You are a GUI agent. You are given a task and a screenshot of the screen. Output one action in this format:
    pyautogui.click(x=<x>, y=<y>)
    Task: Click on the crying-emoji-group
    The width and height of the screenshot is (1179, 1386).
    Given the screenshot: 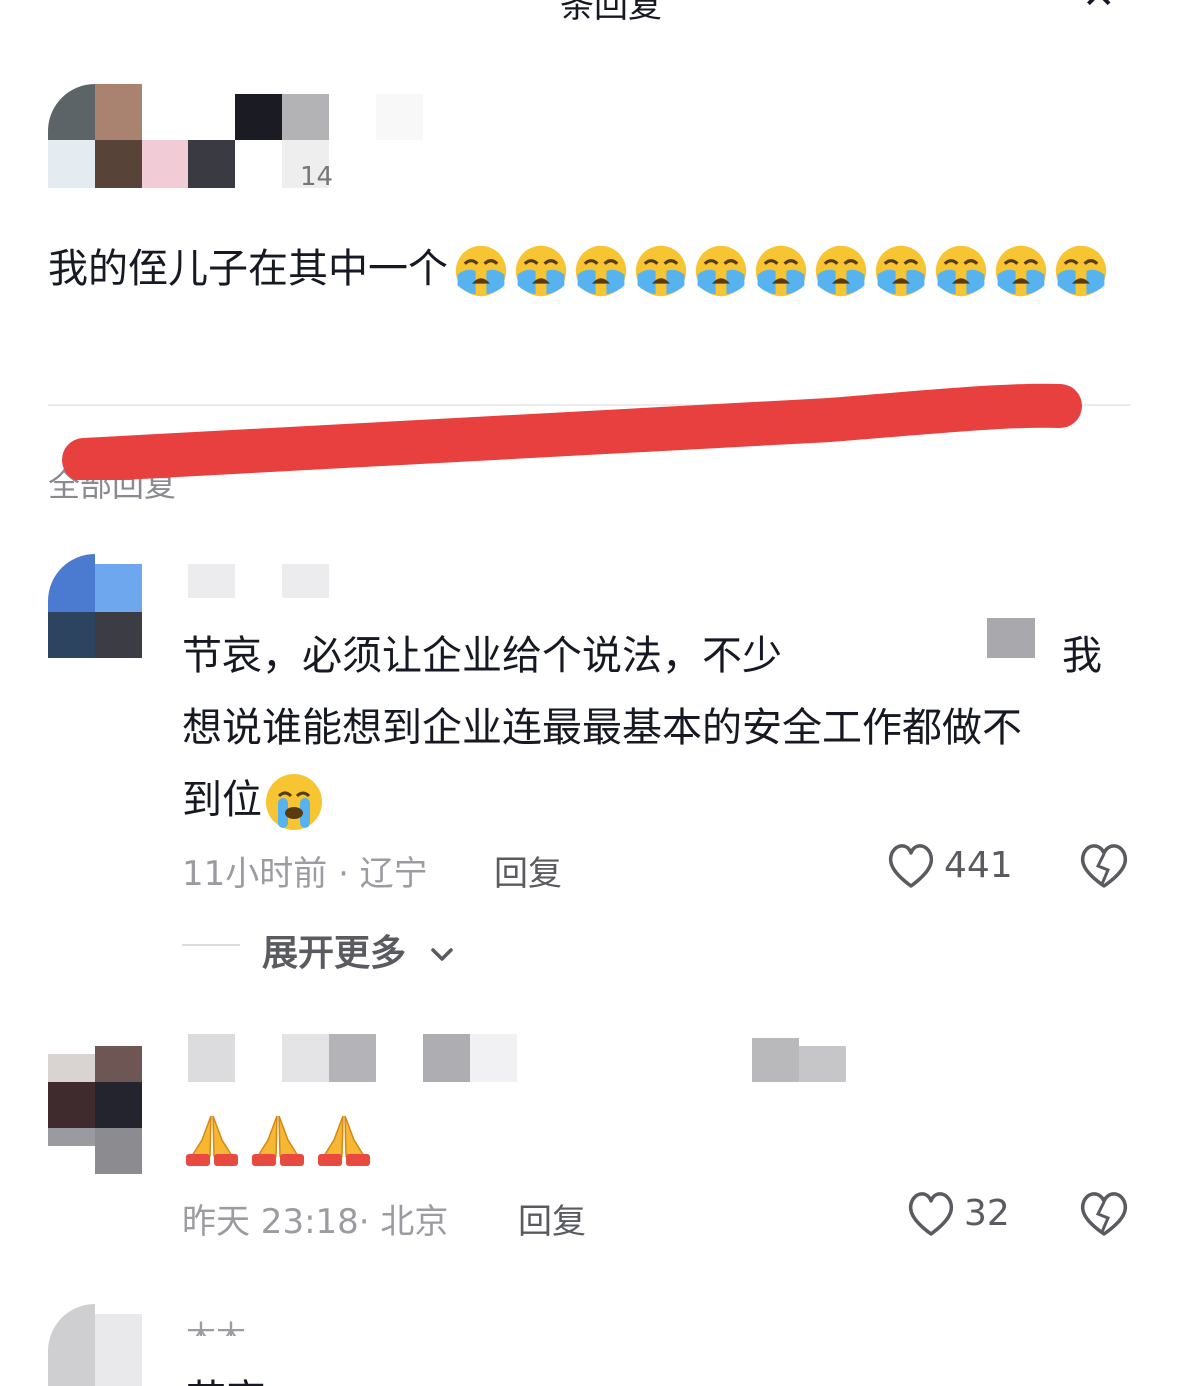 What is the action you would take?
    pyautogui.click(x=778, y=271)
    